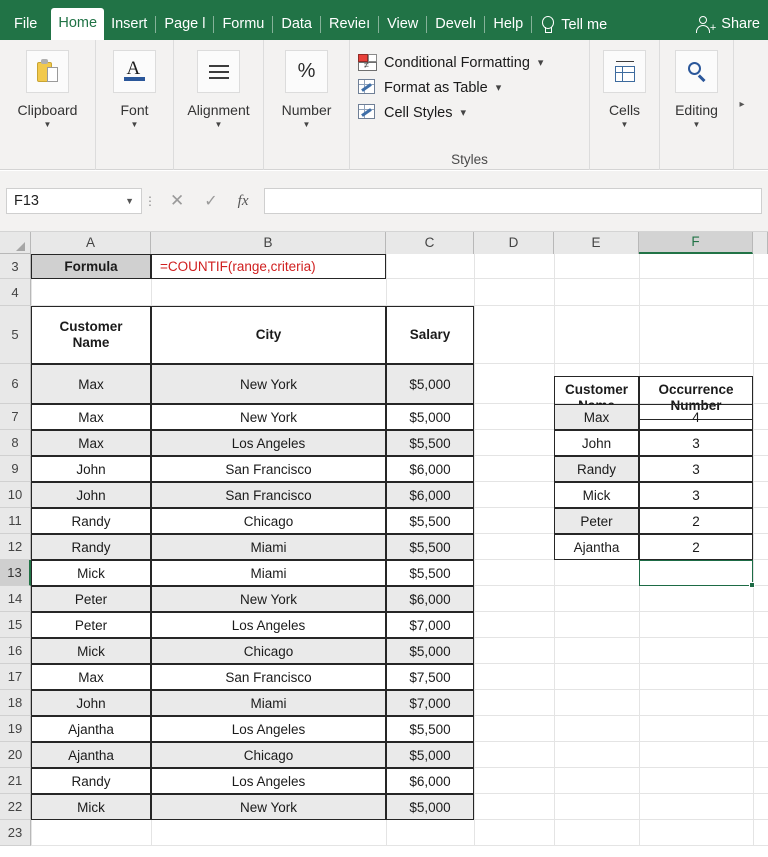 This screenshot has height=857, width=768. I want to click on share-button: + Share, so click(728, 24).